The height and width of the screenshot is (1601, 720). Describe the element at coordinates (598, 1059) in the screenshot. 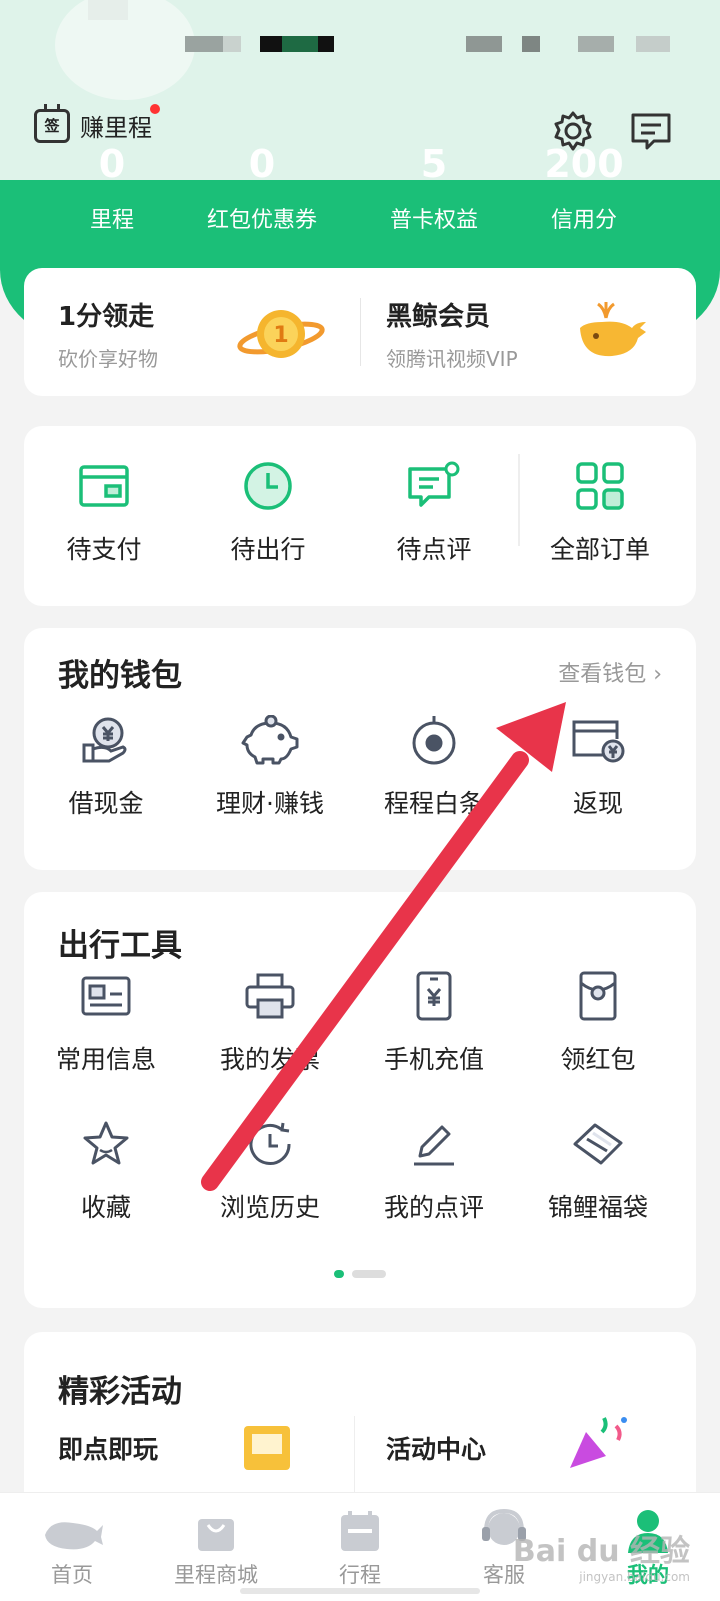

I see `tool-label: 领红包` at that location.